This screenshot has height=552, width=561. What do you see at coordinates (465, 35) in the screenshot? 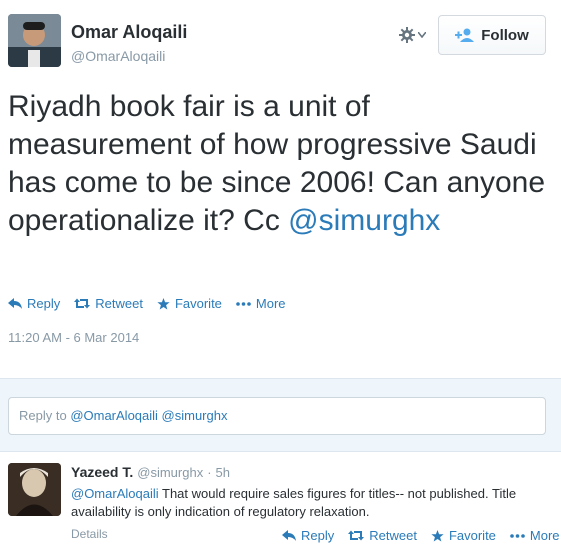
I see `add-user-icon` at bounding box center [465, 35].